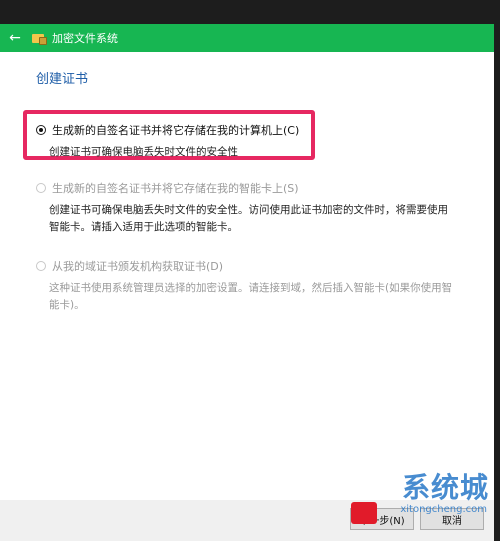 Image resolution: width=500 pixels, height=541 pixels. I want to click on dialog-footer: 下一步(N) 取消, so click(247, 520).